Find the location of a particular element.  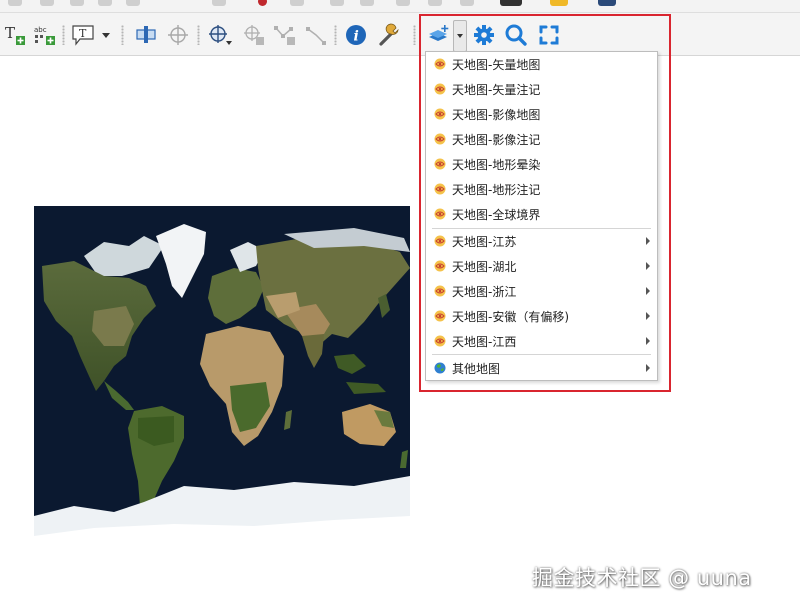

menu-item-vector-annotation: 天地图-矢量注记 is located at coordinates (541, 89).